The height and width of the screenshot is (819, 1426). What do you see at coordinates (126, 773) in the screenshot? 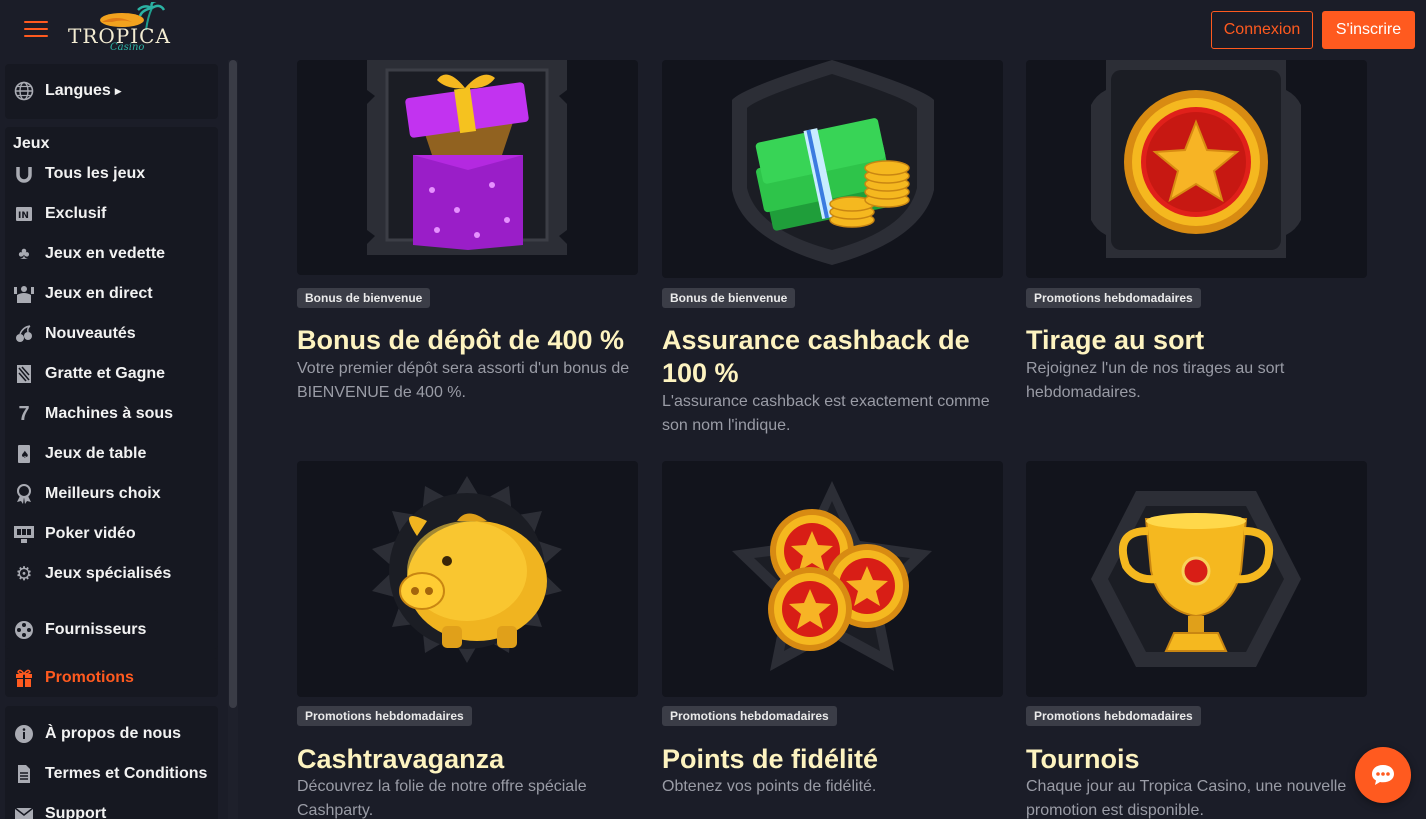
I see `sidebar-item-label: Termes et Conditions` at bounding box center [126, 773].